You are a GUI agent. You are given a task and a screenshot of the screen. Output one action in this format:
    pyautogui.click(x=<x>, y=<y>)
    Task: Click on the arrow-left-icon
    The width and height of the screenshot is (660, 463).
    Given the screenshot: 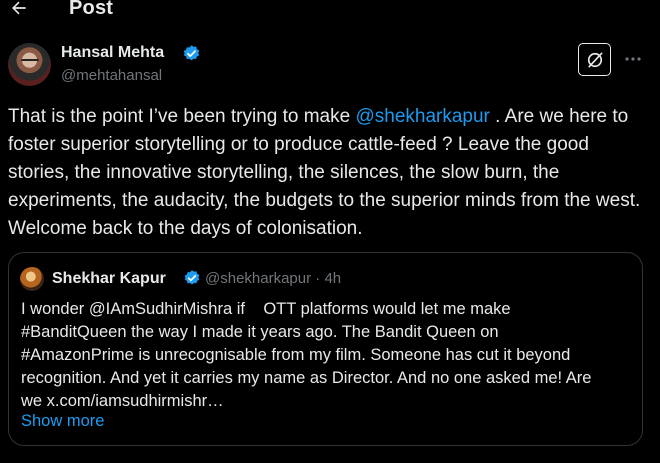 What is the action you would take?
    pyautogui.click(x=19, y=8)
    